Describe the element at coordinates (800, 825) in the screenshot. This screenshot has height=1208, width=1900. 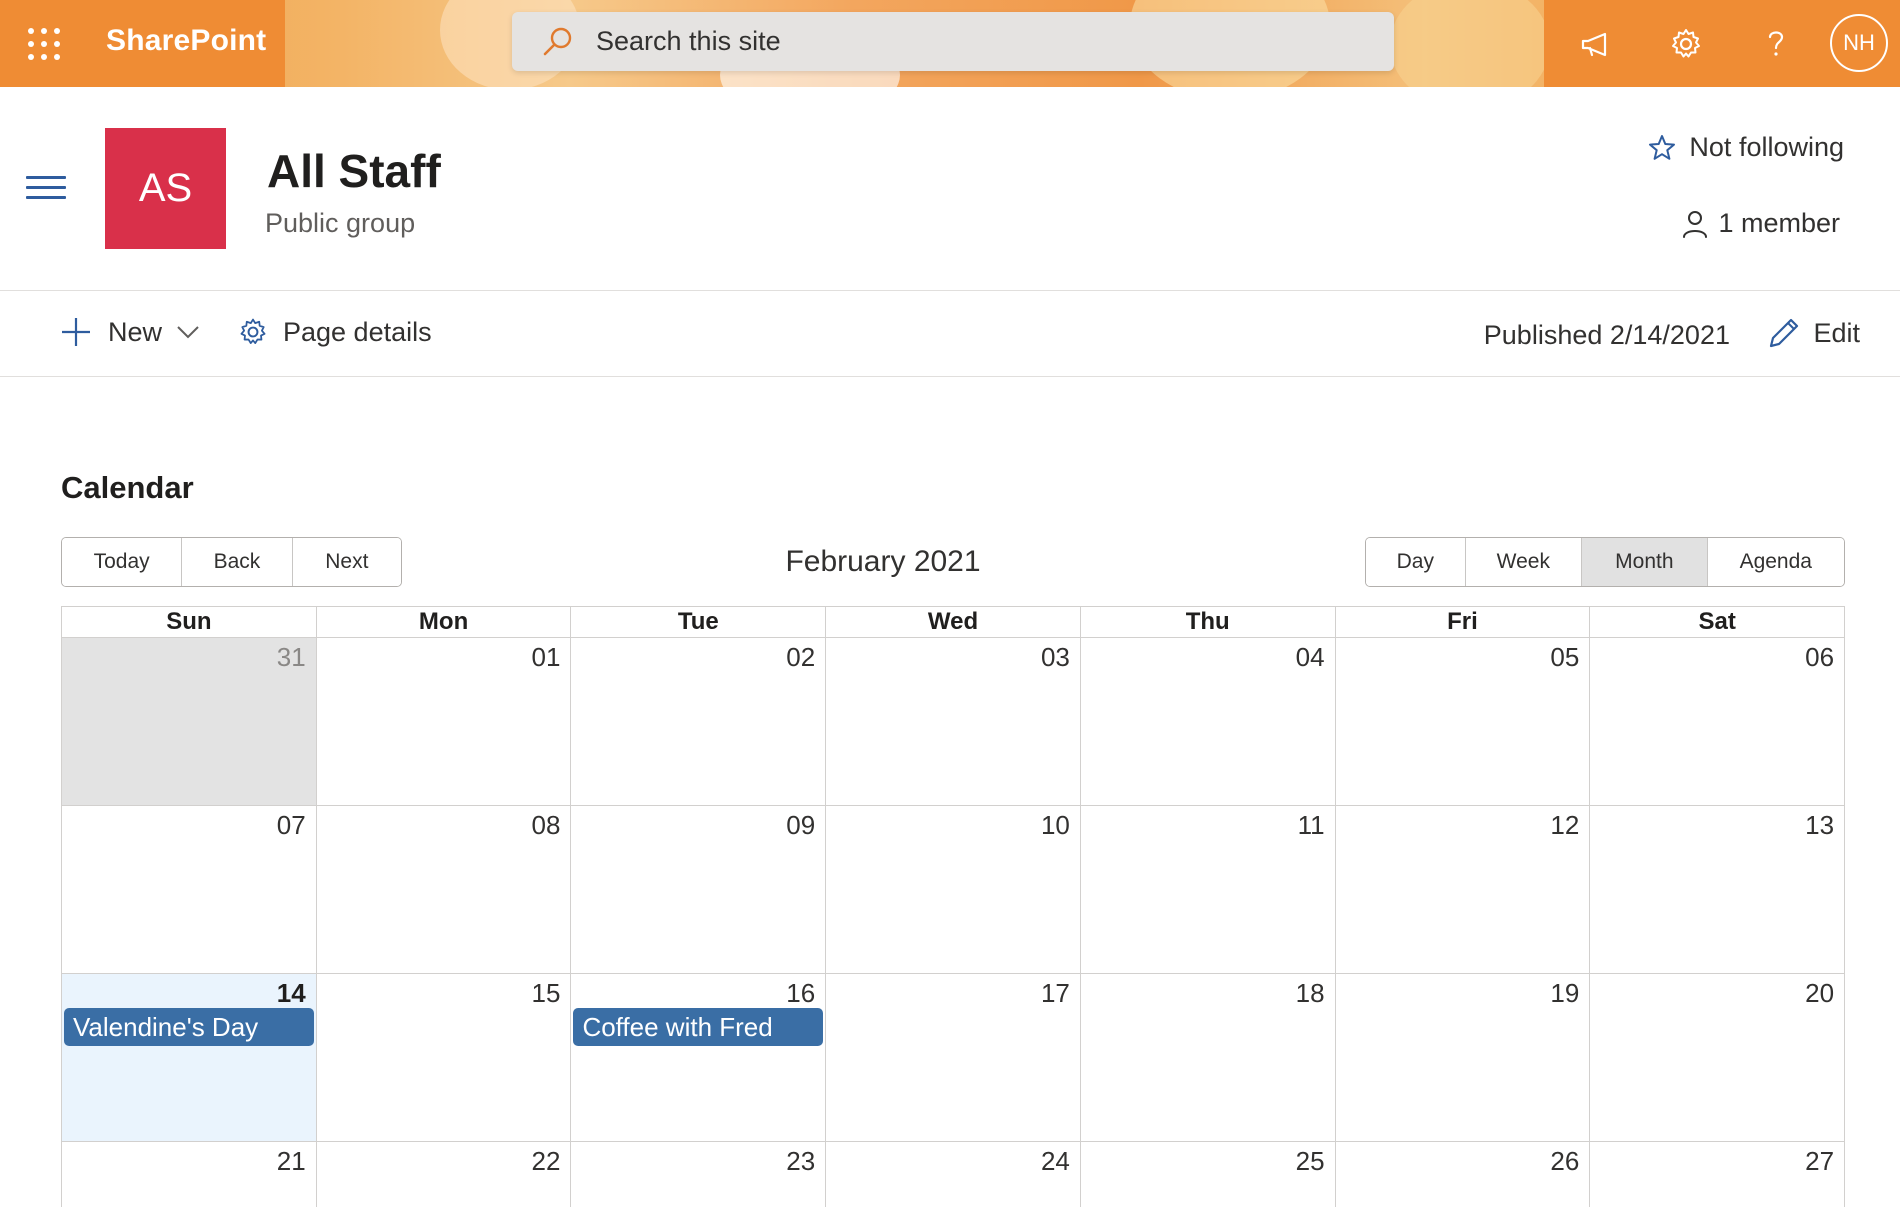
I see `day-number: 09` at that location.